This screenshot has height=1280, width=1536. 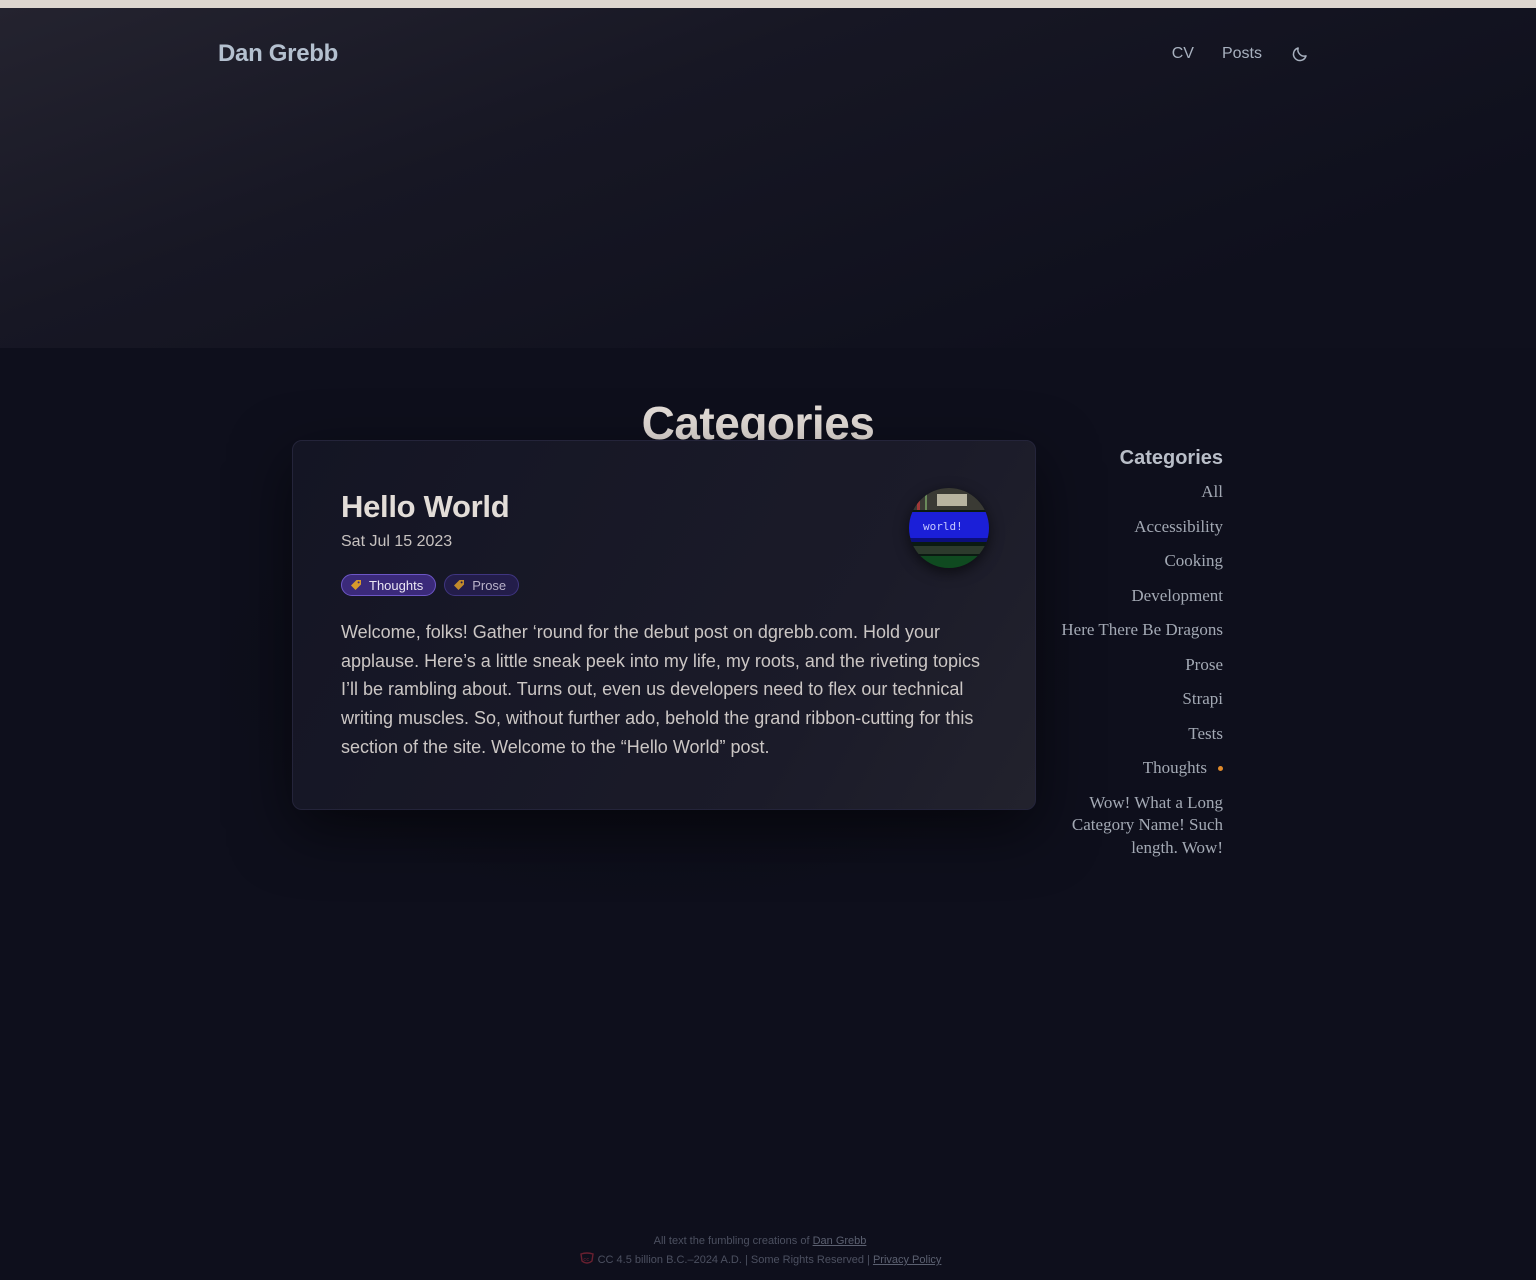 I want to click on category-item-all: All, so click(x=1136, y=492).